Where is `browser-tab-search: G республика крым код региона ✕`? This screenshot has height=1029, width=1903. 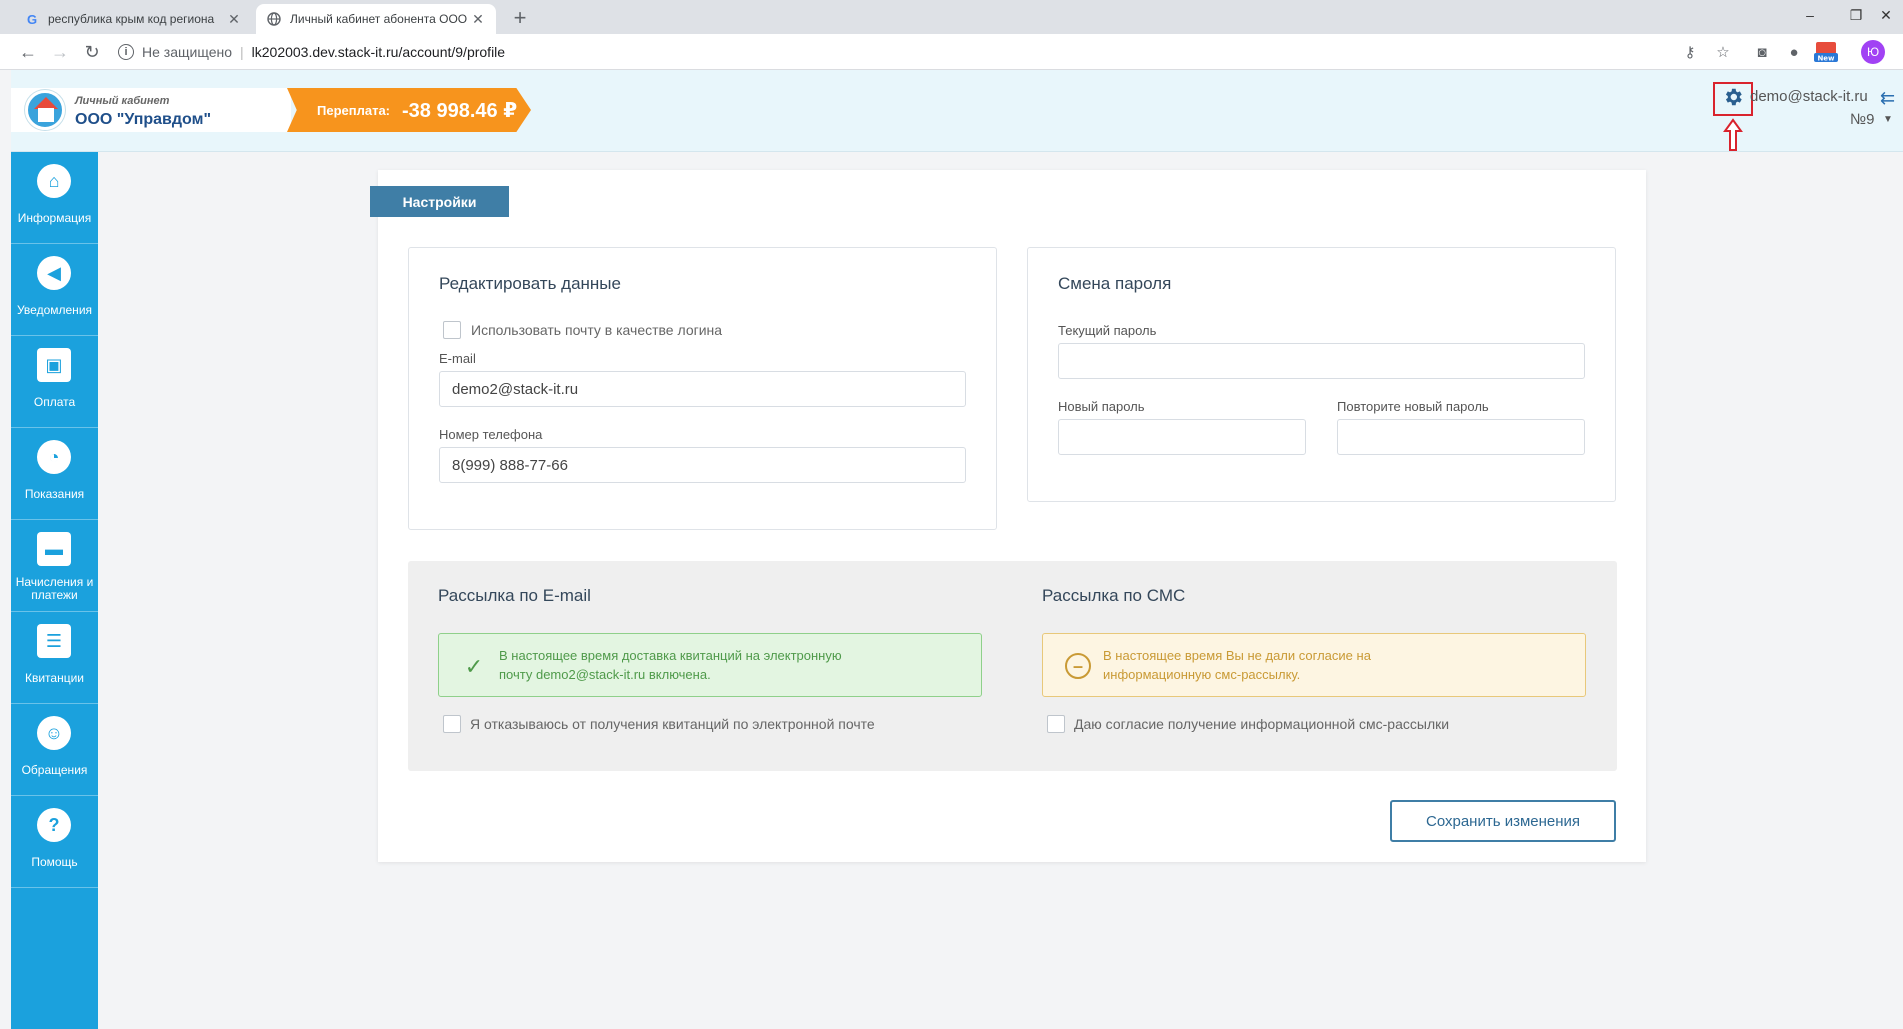
browser-tab-search: G республика крым код региона ✕ is located at coordinates (133, 19).